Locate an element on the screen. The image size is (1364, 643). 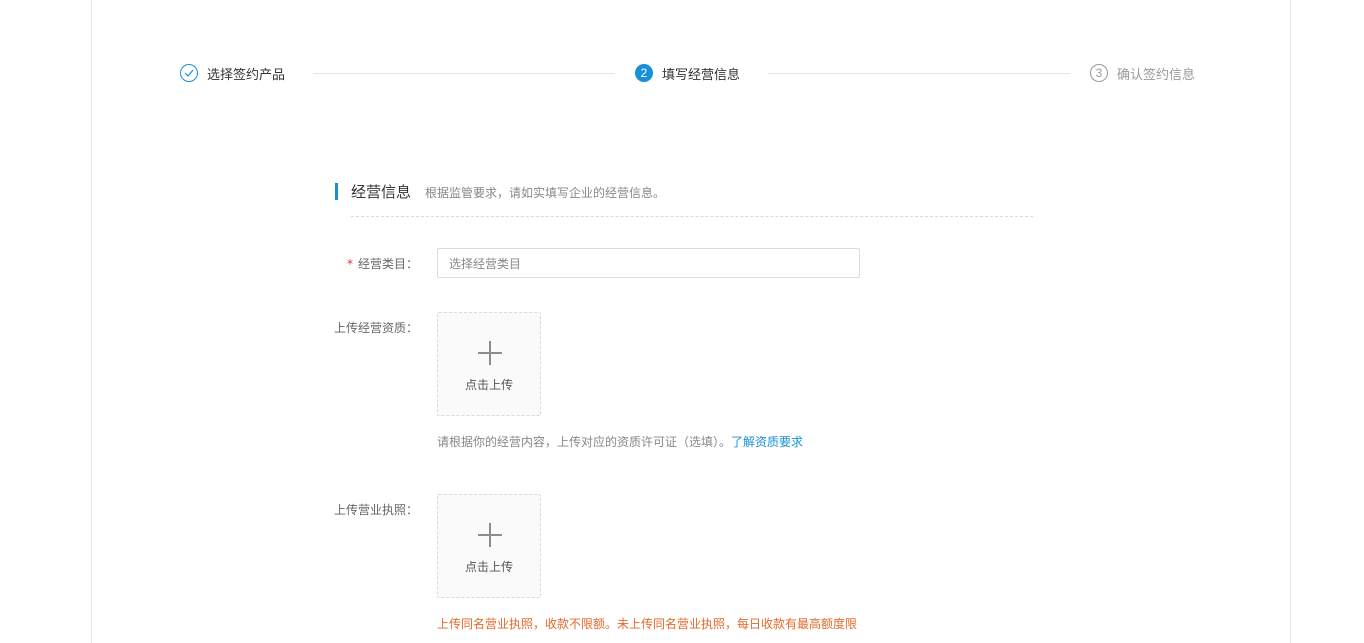
category-placeholder: 选择经营类目 is located at coordinates (485, 263).